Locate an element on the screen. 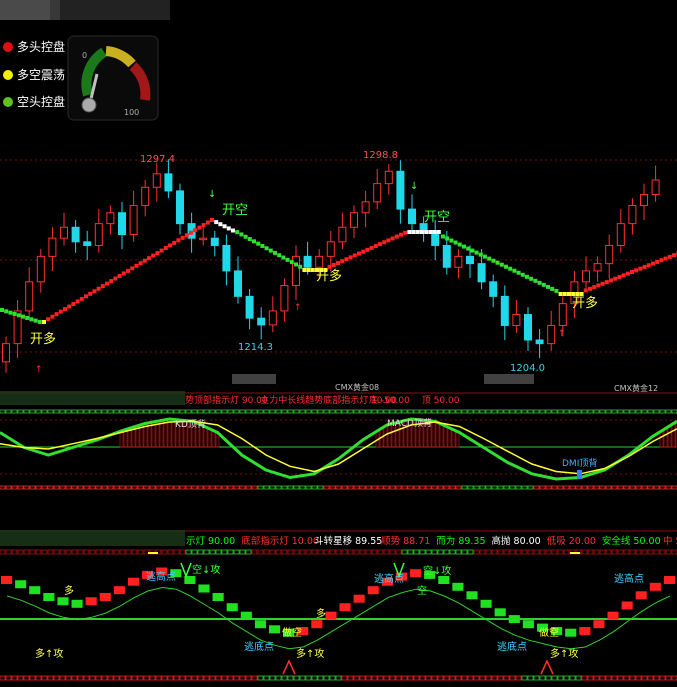  bull-label-1: 多 is located at coordinates (69, 590).